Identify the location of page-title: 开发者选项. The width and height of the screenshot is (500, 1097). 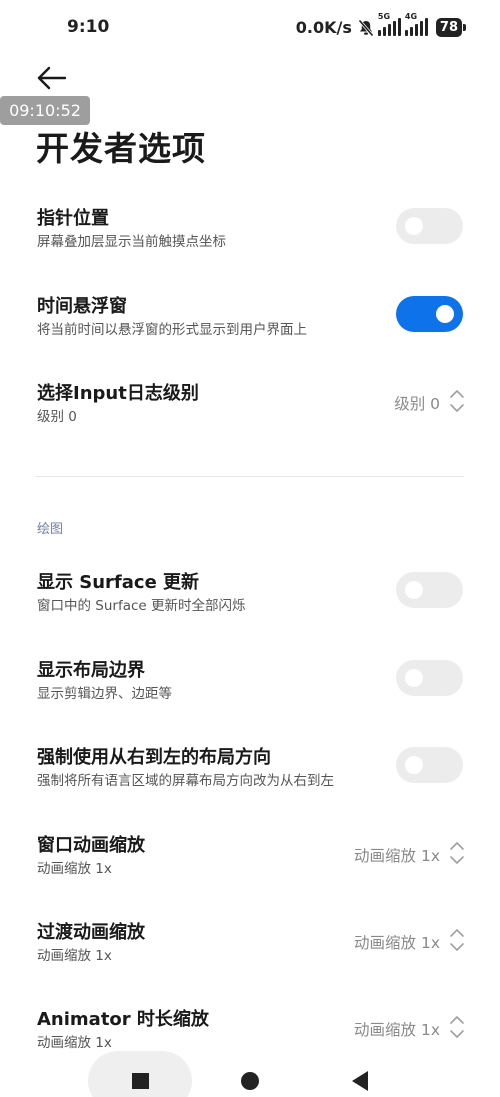
(121, 148).